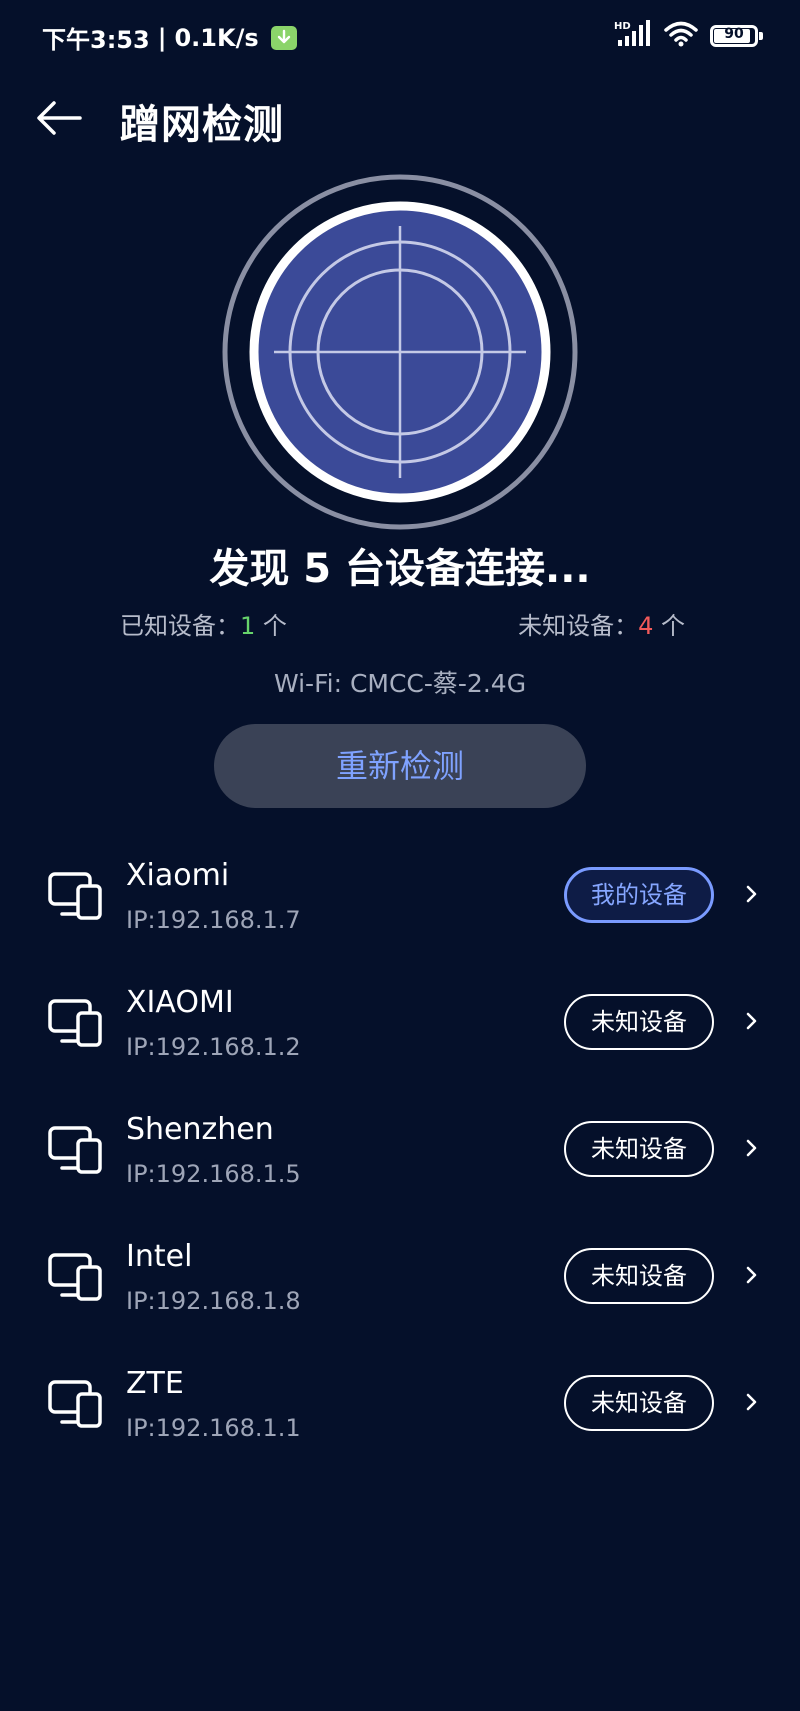 This screenshot has height=1711, width=800. What do you see at coordinates (400, 1294) in the screenshot?
I see `device-row: Intel IP:192.168.1.8 未知设备` at bounding box center [400, 1294].